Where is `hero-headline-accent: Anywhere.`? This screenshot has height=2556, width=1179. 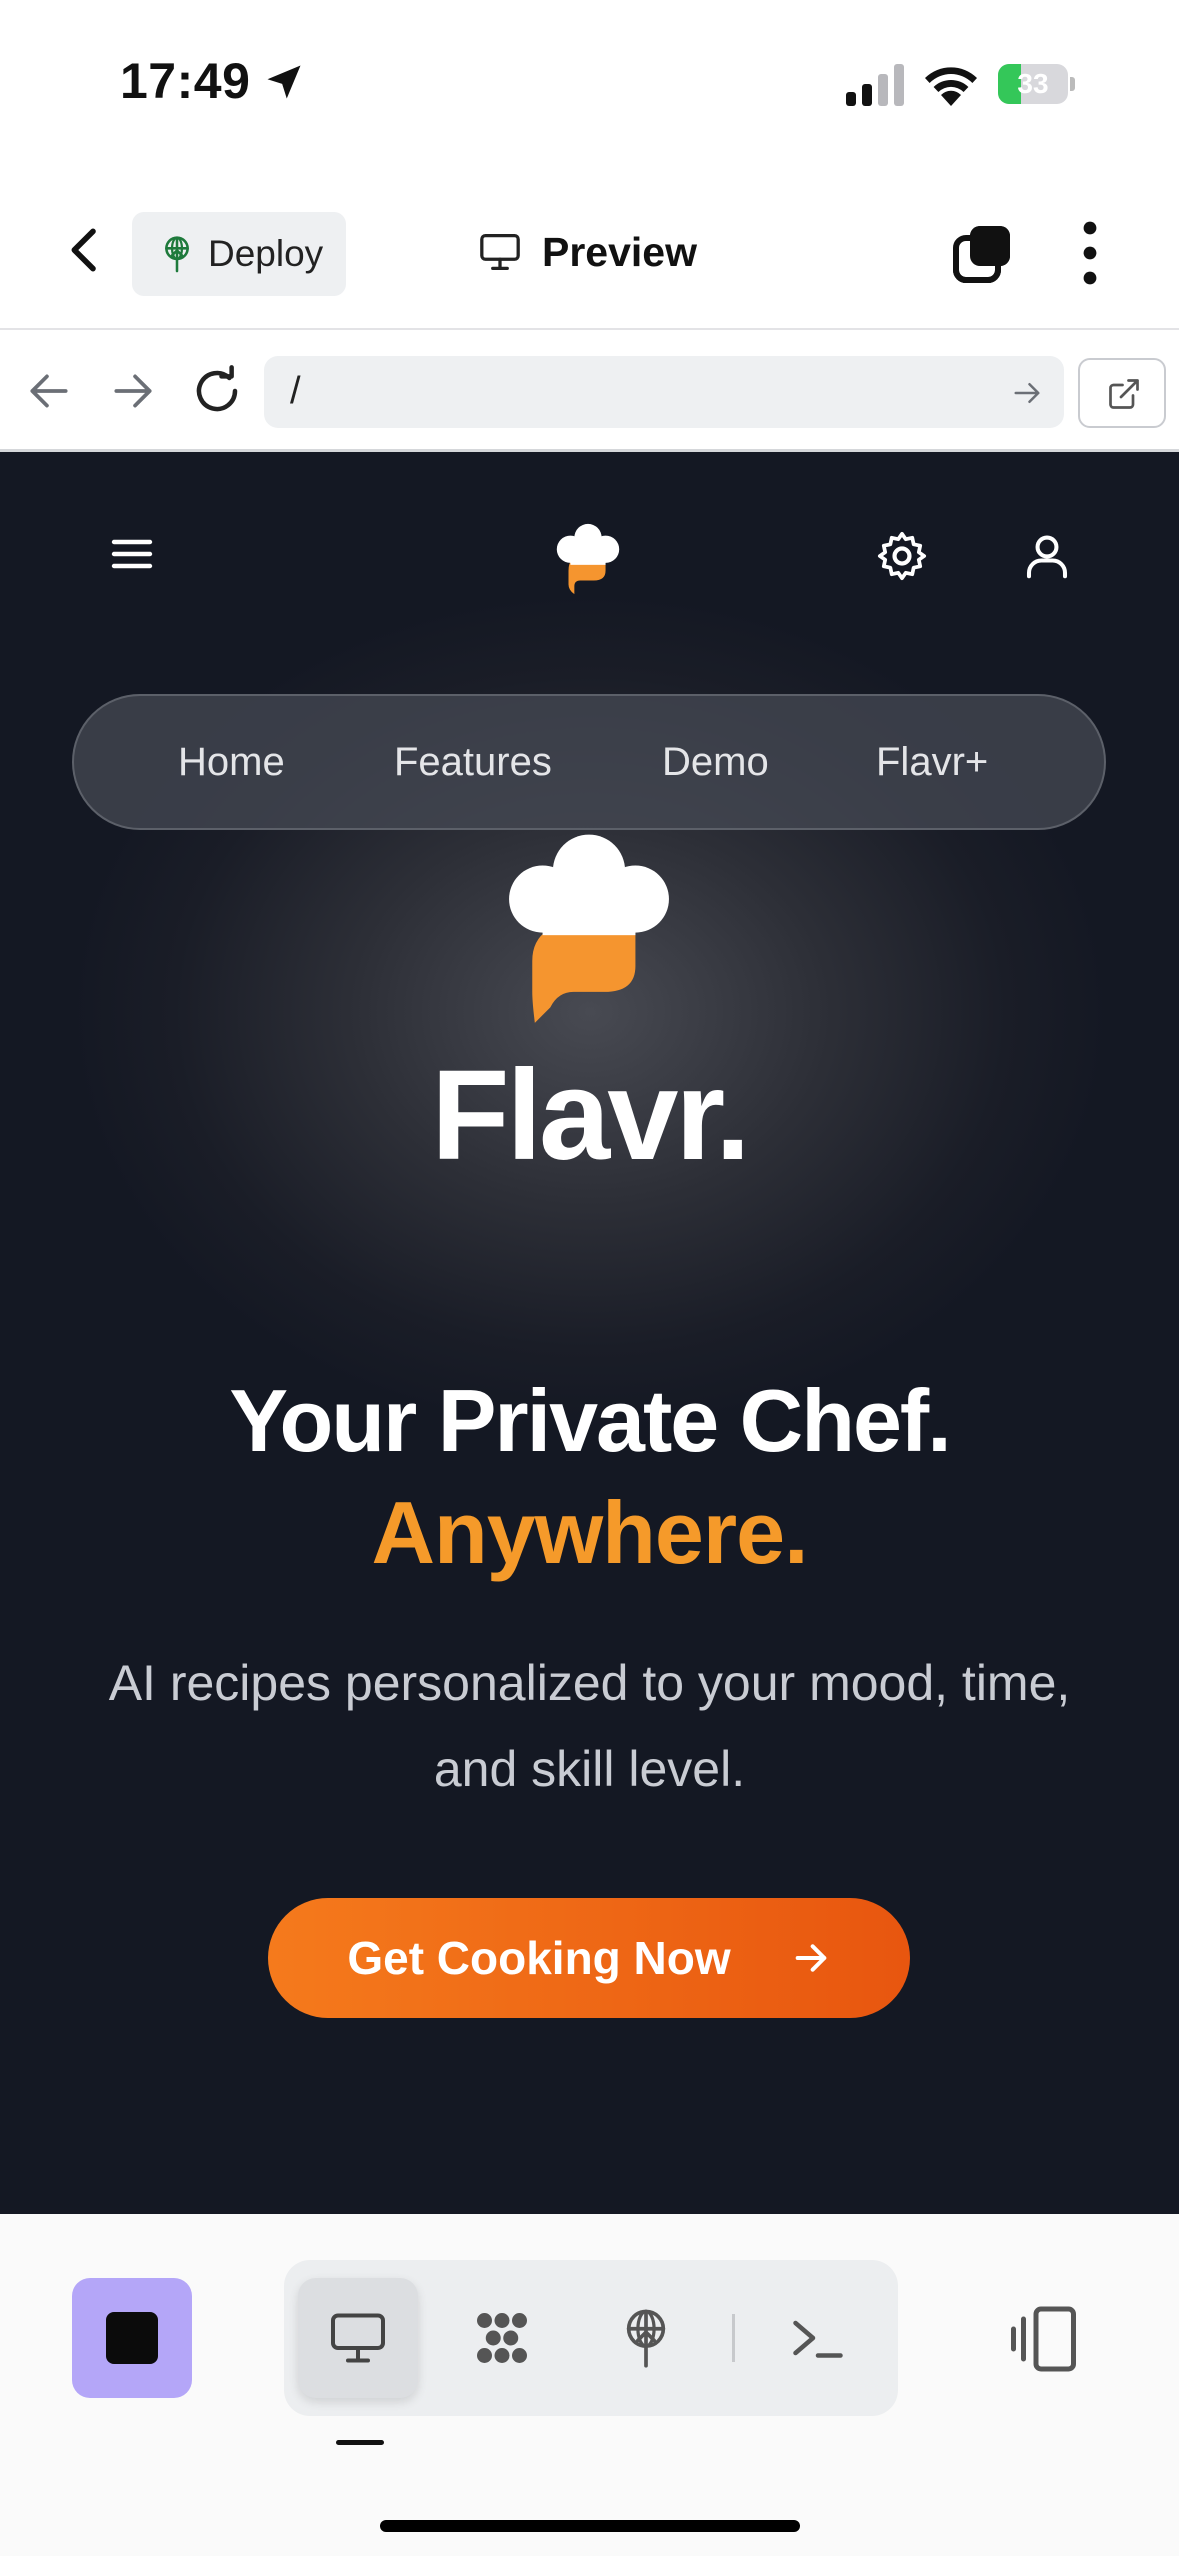 hero-headline-accent: Anywhere. is located at coordinates (589, 1532).